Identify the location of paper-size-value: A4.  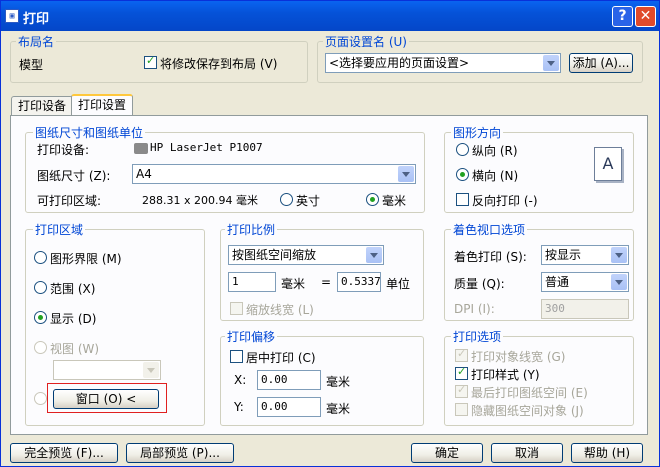
(144, 174).